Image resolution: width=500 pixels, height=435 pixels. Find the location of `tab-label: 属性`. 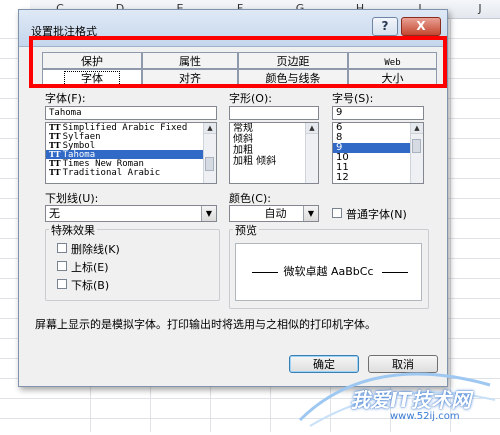

tab-label: 属性 is located at coordinates (190, 61).